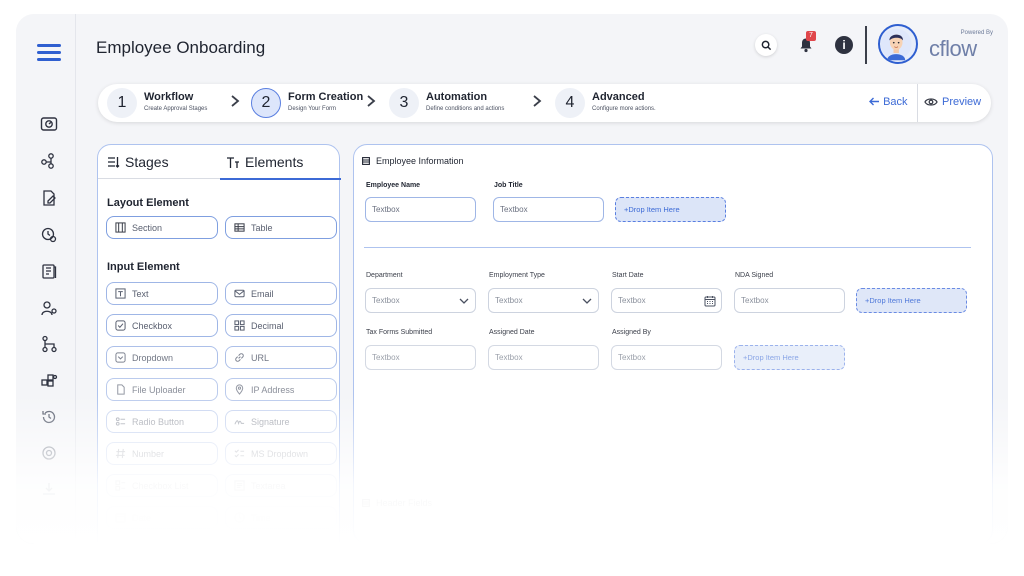 The image size is (1024, 576). I want to click on section-header: Employee Information, so click(413, 161).